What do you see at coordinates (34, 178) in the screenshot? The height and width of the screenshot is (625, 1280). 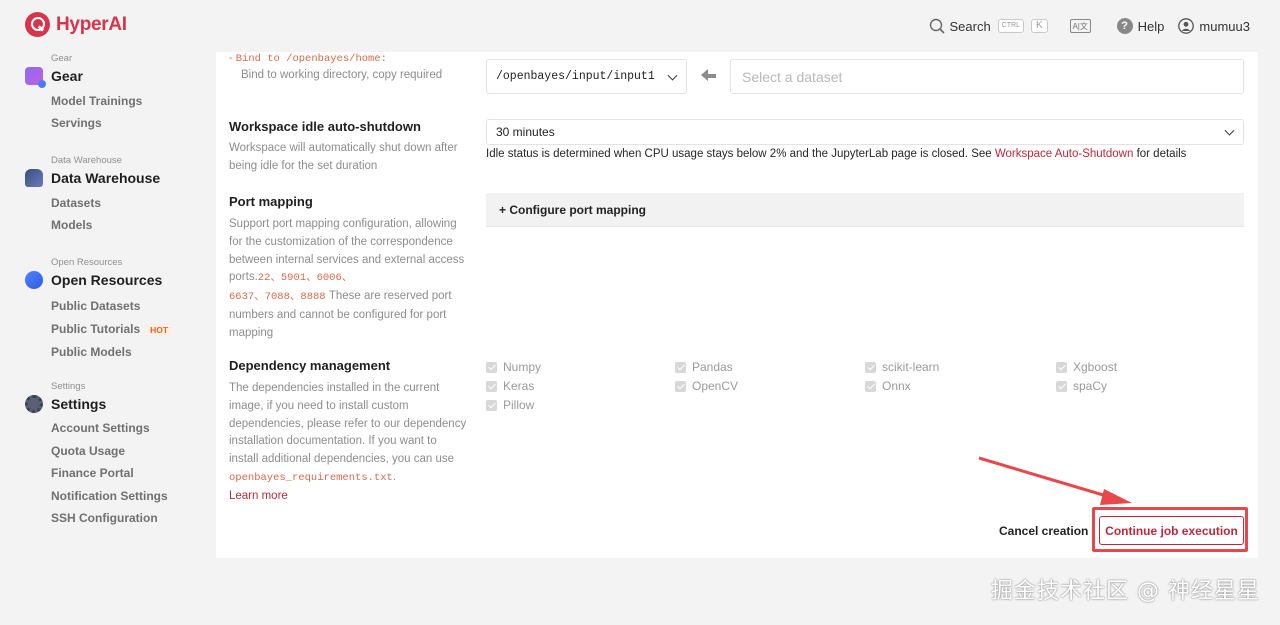 I see `database-icon` at bounding box center [34, 178].